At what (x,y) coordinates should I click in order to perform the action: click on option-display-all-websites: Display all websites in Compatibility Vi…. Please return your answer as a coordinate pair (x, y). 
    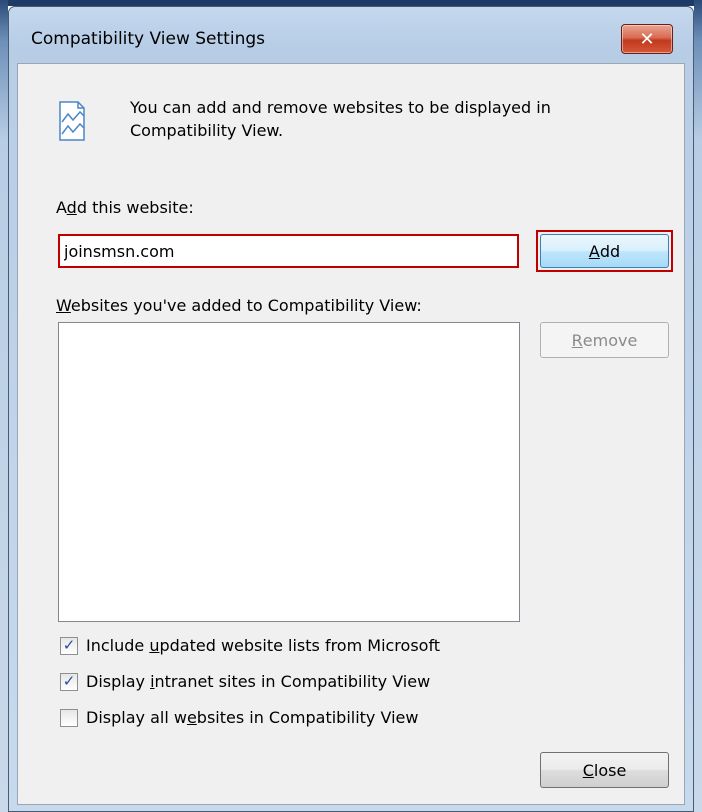
    Looking at the image, I should click on (239, 717).